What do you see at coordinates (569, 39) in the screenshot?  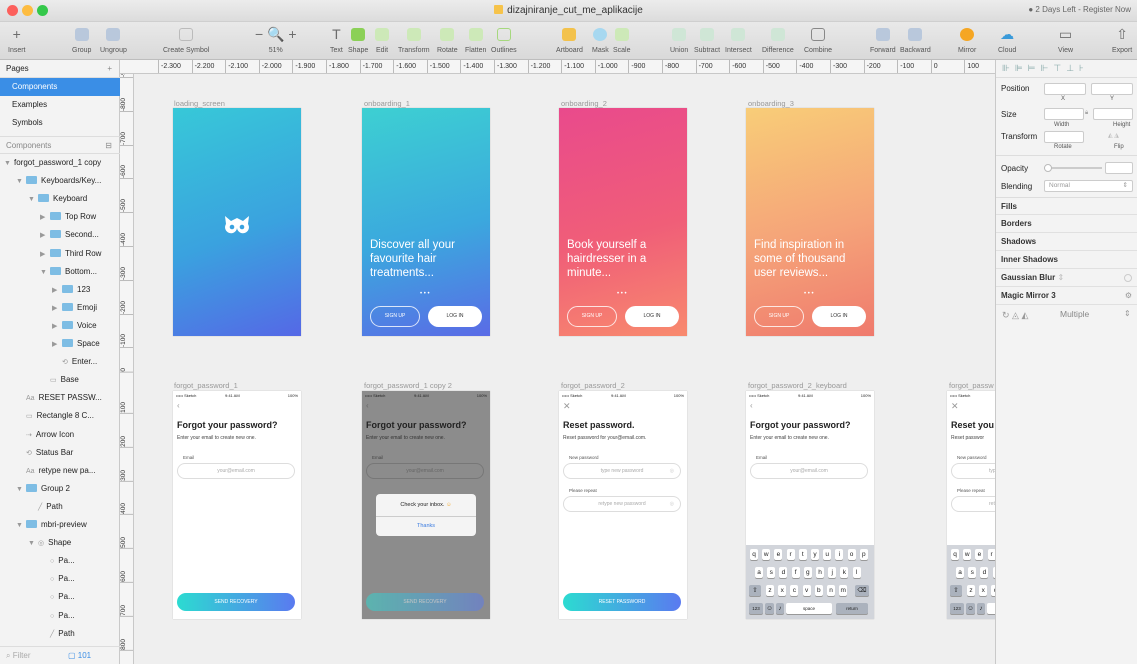 I see `artboard-button: Artboard` at bounding box center [569, 39].